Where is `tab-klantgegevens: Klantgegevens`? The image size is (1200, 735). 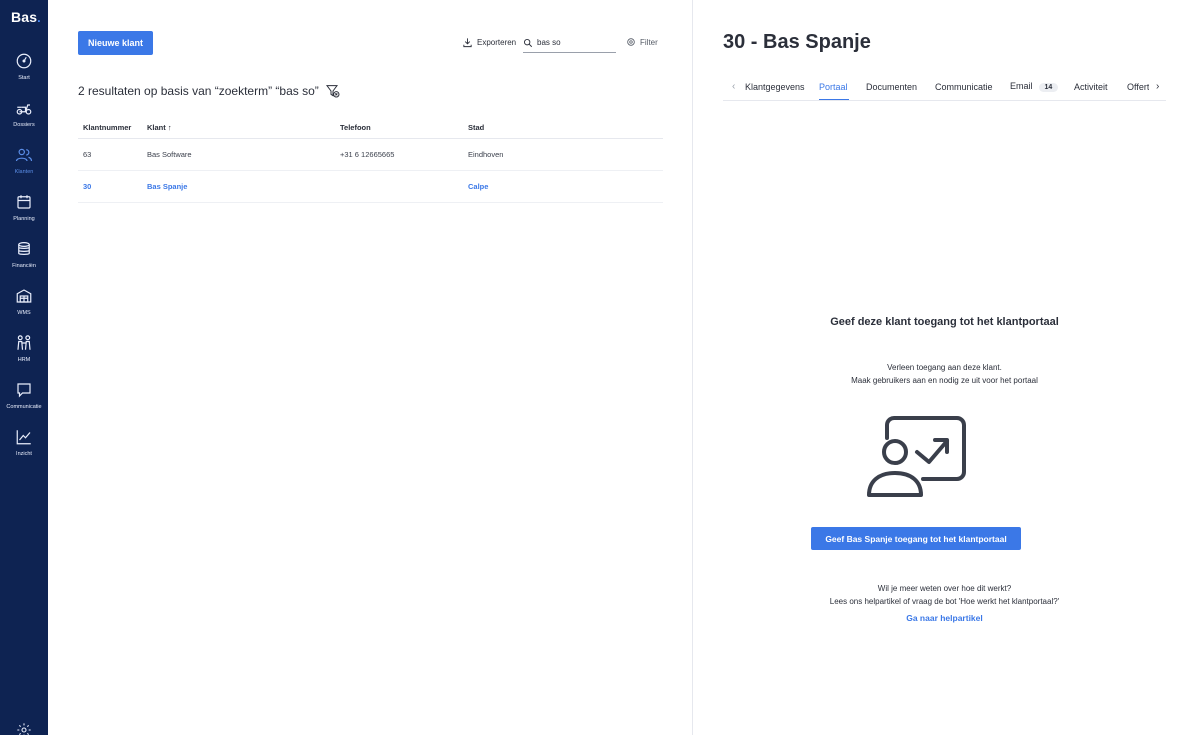
tab-klantgegevens: Klantgegevens is located at coordinates (775, 87).